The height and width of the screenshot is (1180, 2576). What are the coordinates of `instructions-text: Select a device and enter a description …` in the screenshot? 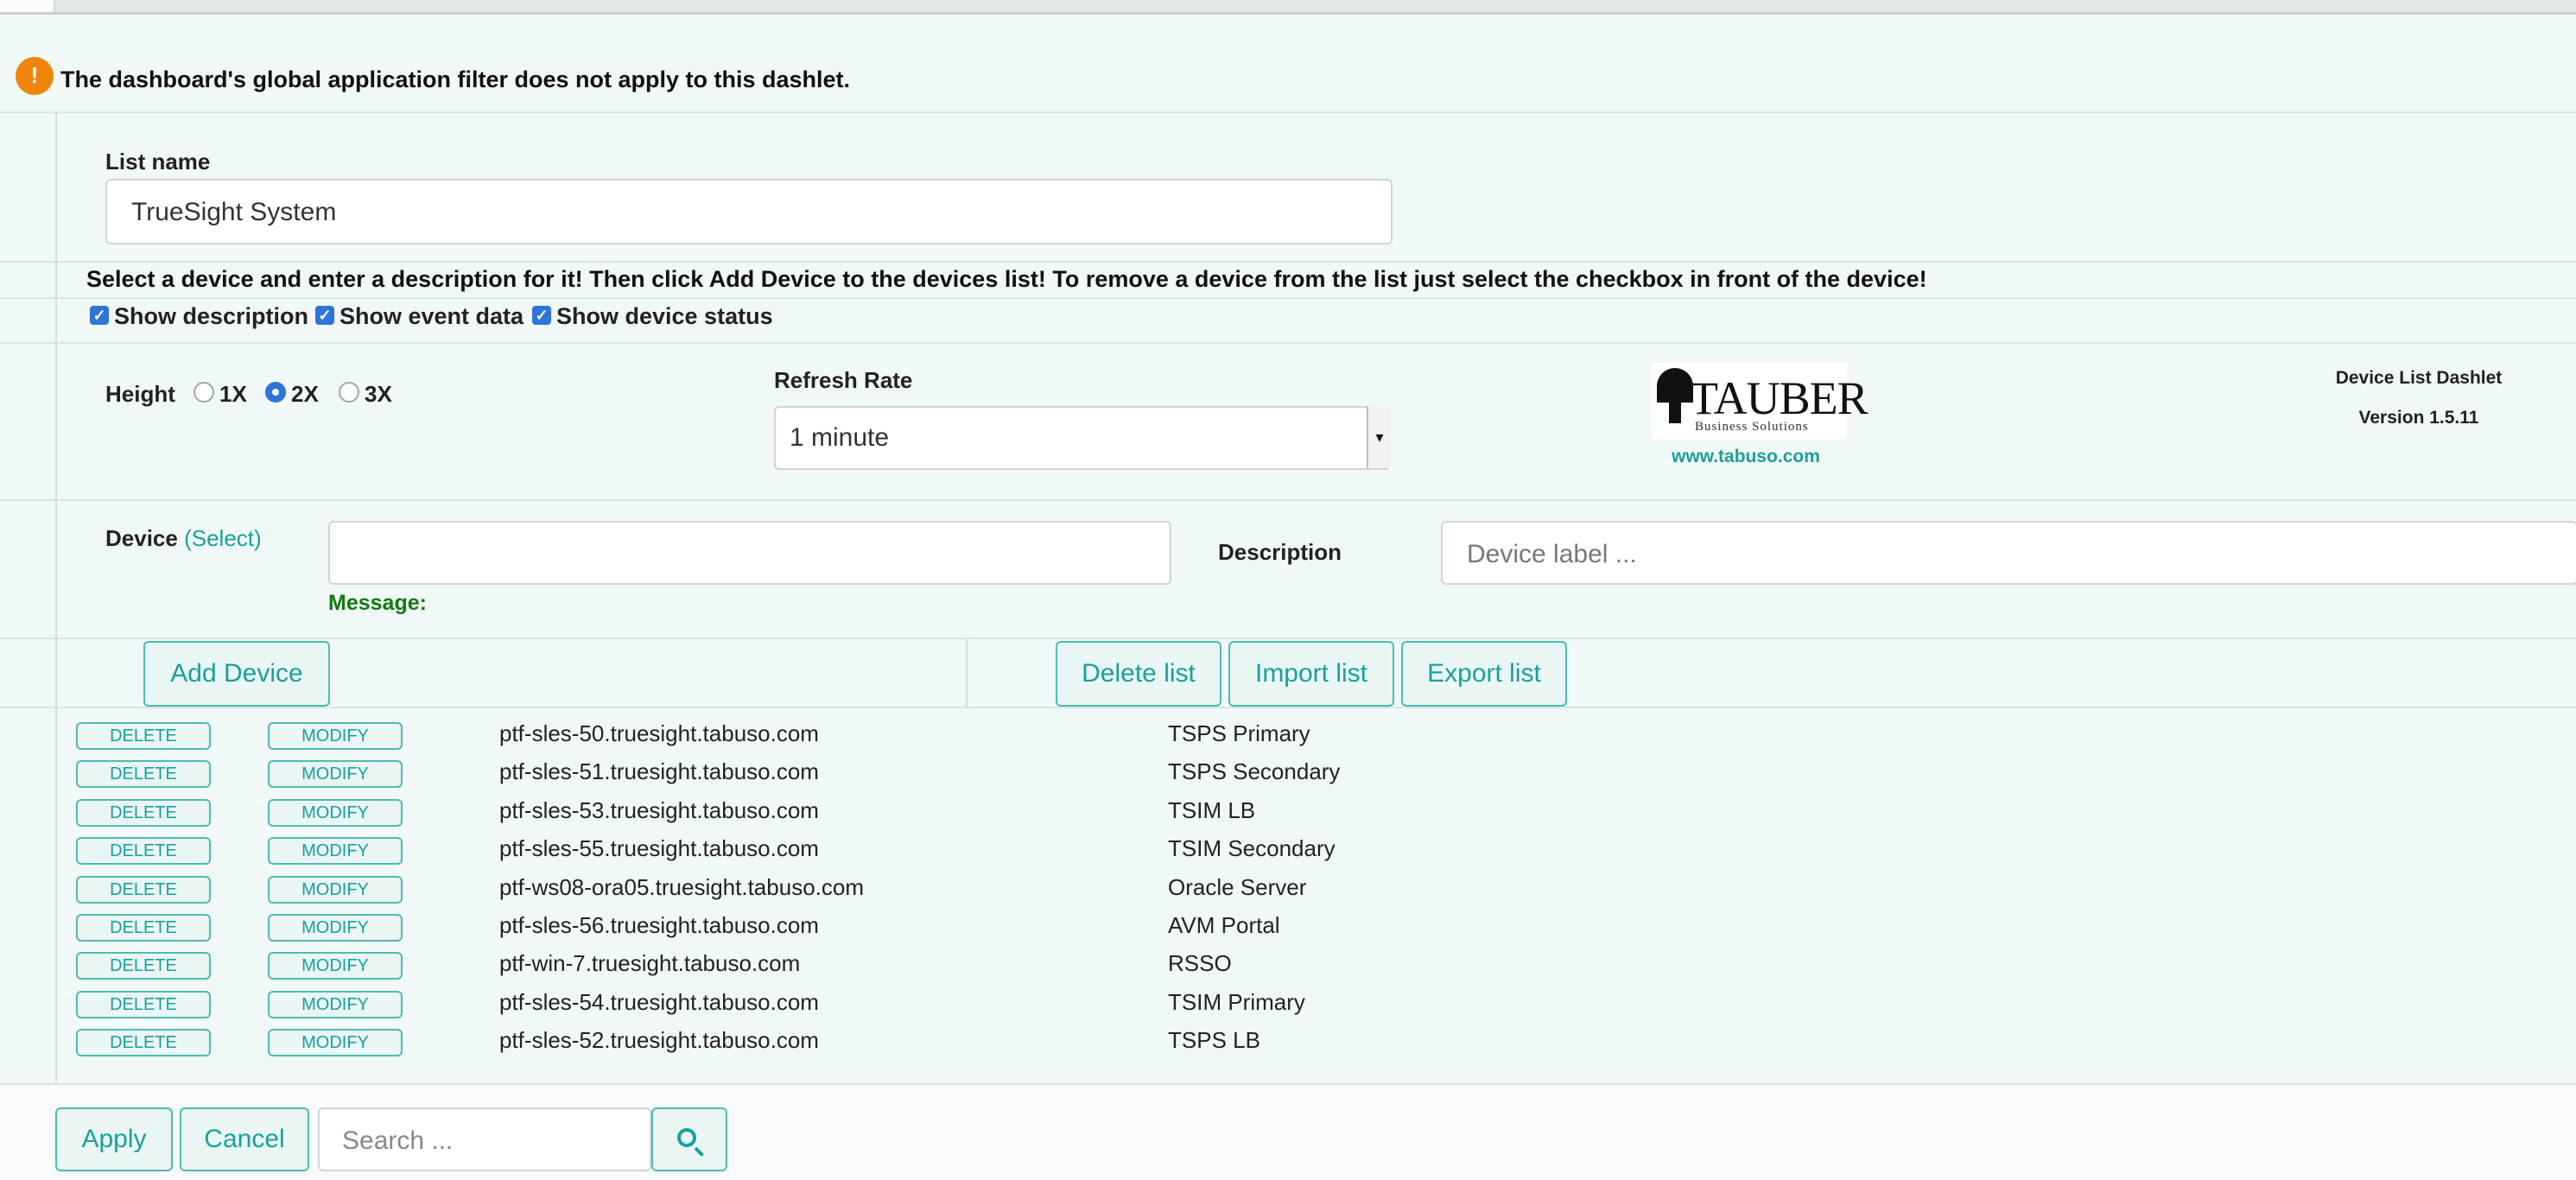 It's located at (1006, 279).